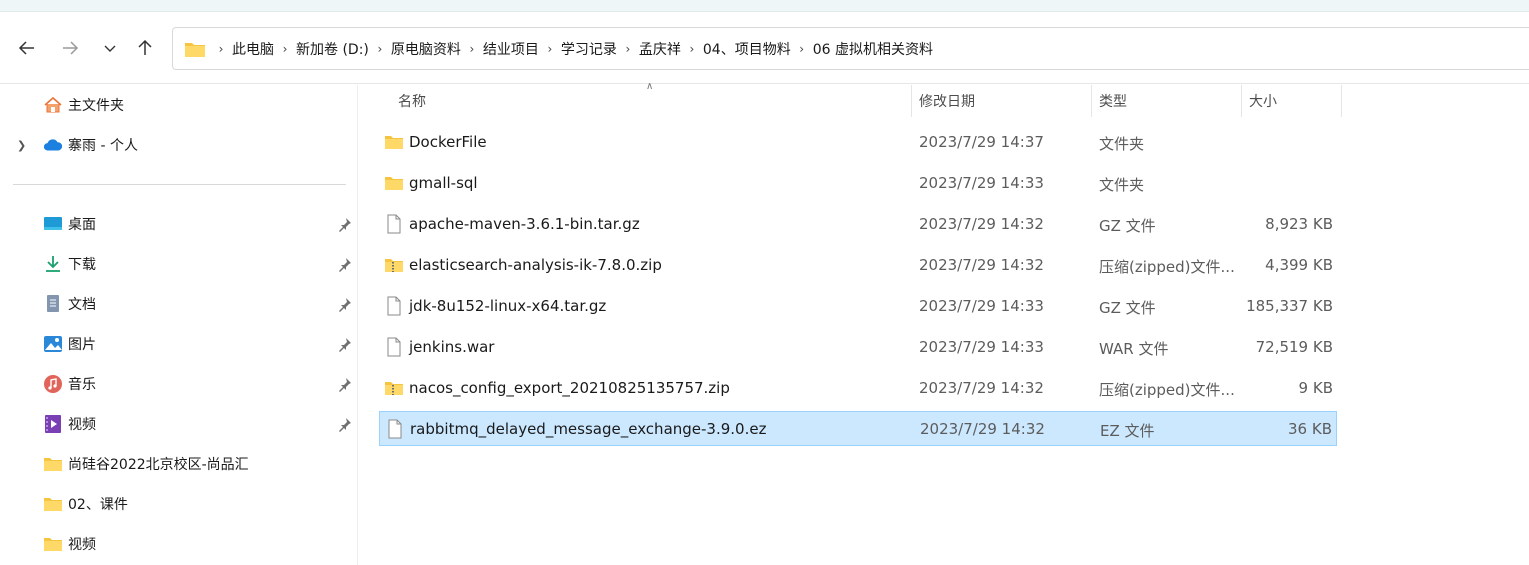 The image size is (1529, 565). What do you see at coordinates (412, 102) in the screenshot?
I see `column-header-label: 名称` at bounding box center [412, 102].